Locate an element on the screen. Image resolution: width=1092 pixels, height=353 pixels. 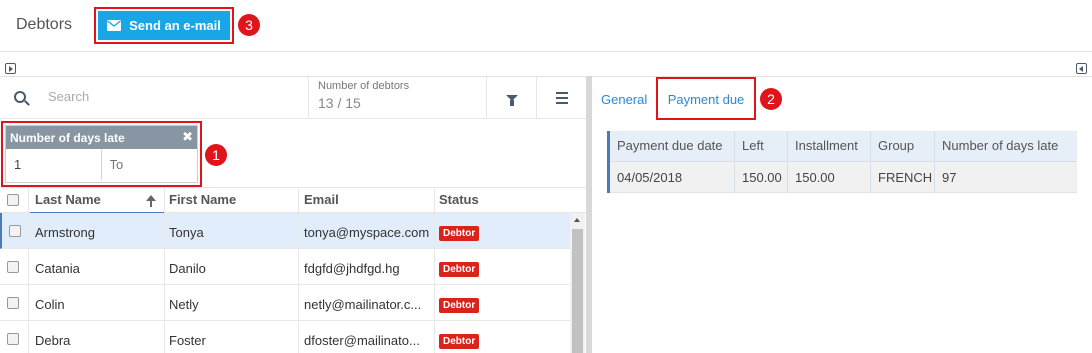
scroll-up-icon is located at coordinates (577, 220).